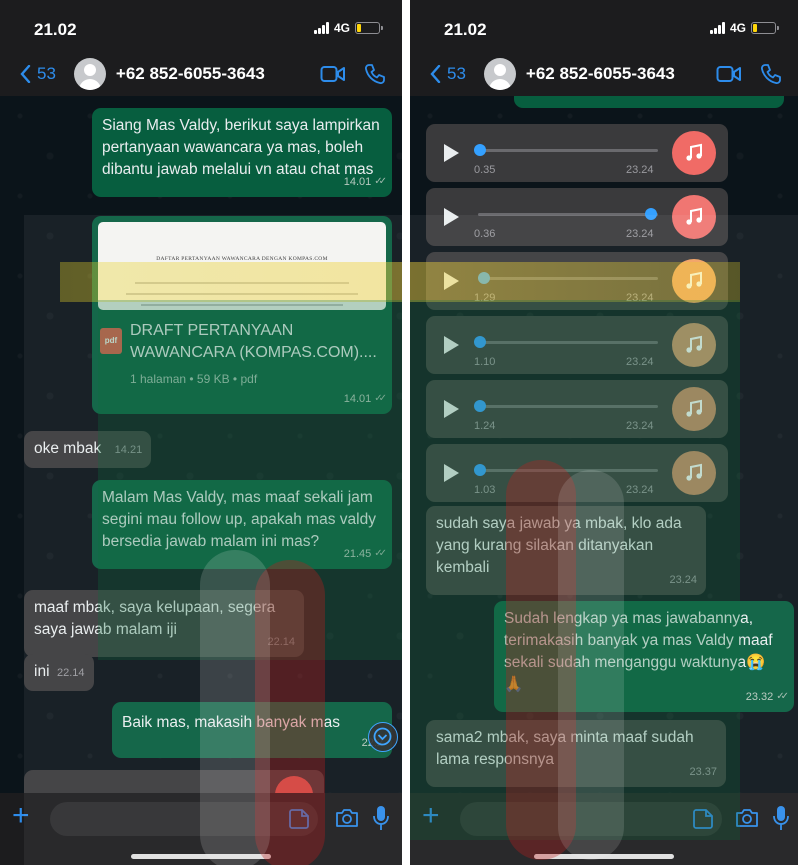  What do you see at coordinates (59, 672) in the screenshot?
I see `message-bubble: ini 22.14` at bounding box center [59, 672].